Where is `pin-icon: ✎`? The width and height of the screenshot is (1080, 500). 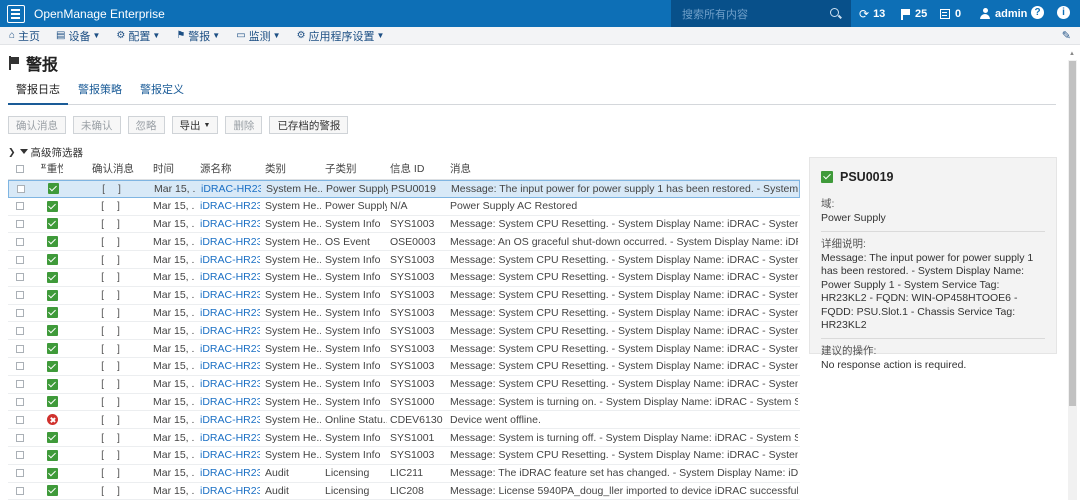 pin-icon: ✎ is located at coordinates (1066, 35).